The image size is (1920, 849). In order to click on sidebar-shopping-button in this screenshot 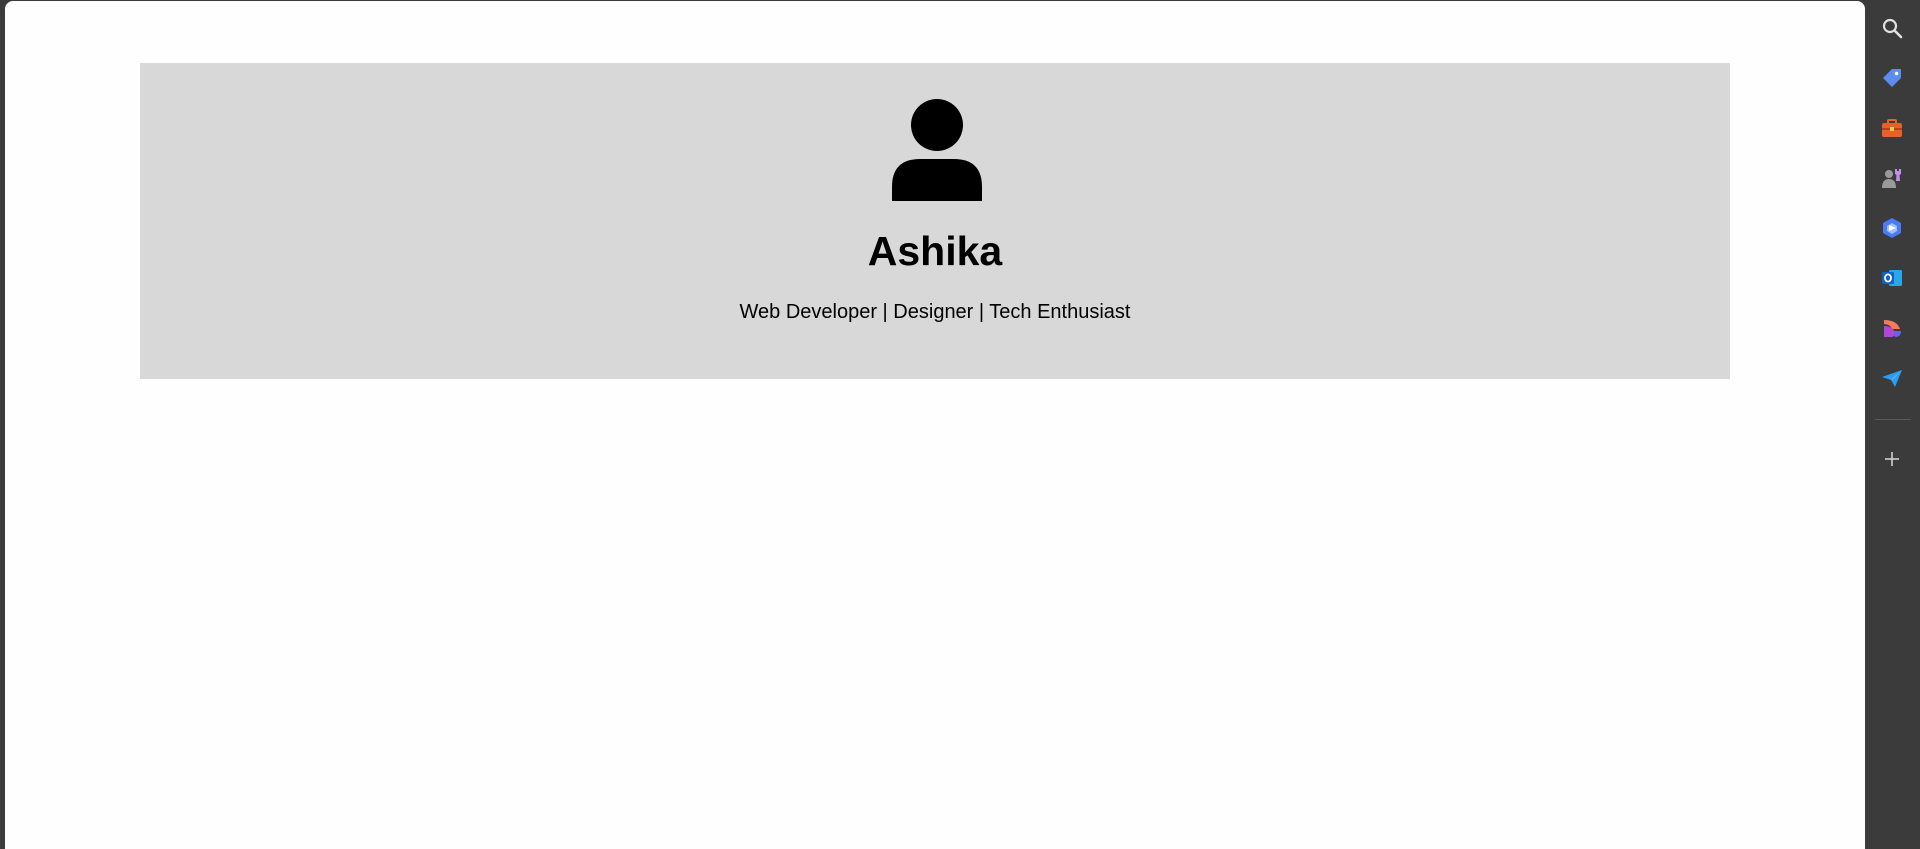, I will do `click(1892, 78)`.